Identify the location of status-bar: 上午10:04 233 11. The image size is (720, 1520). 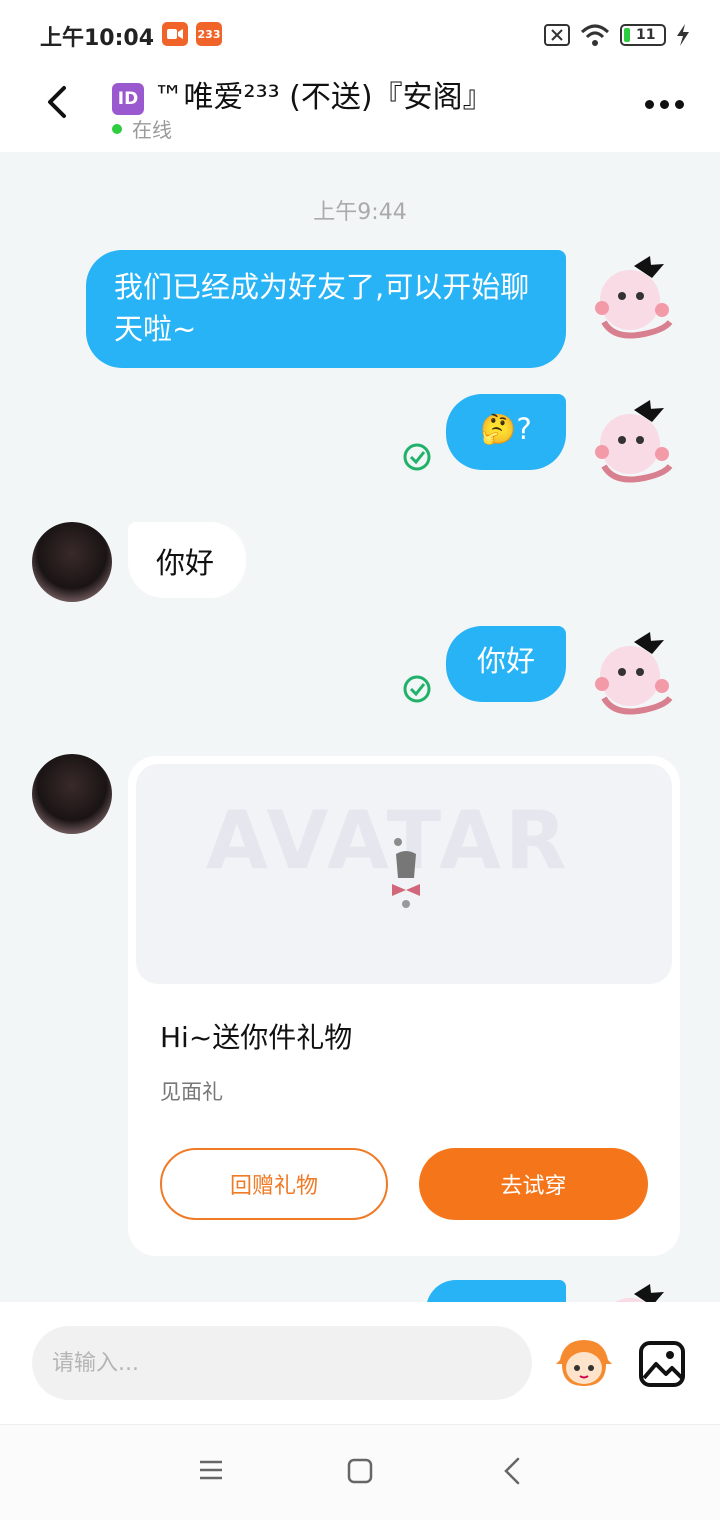
(360, 35).